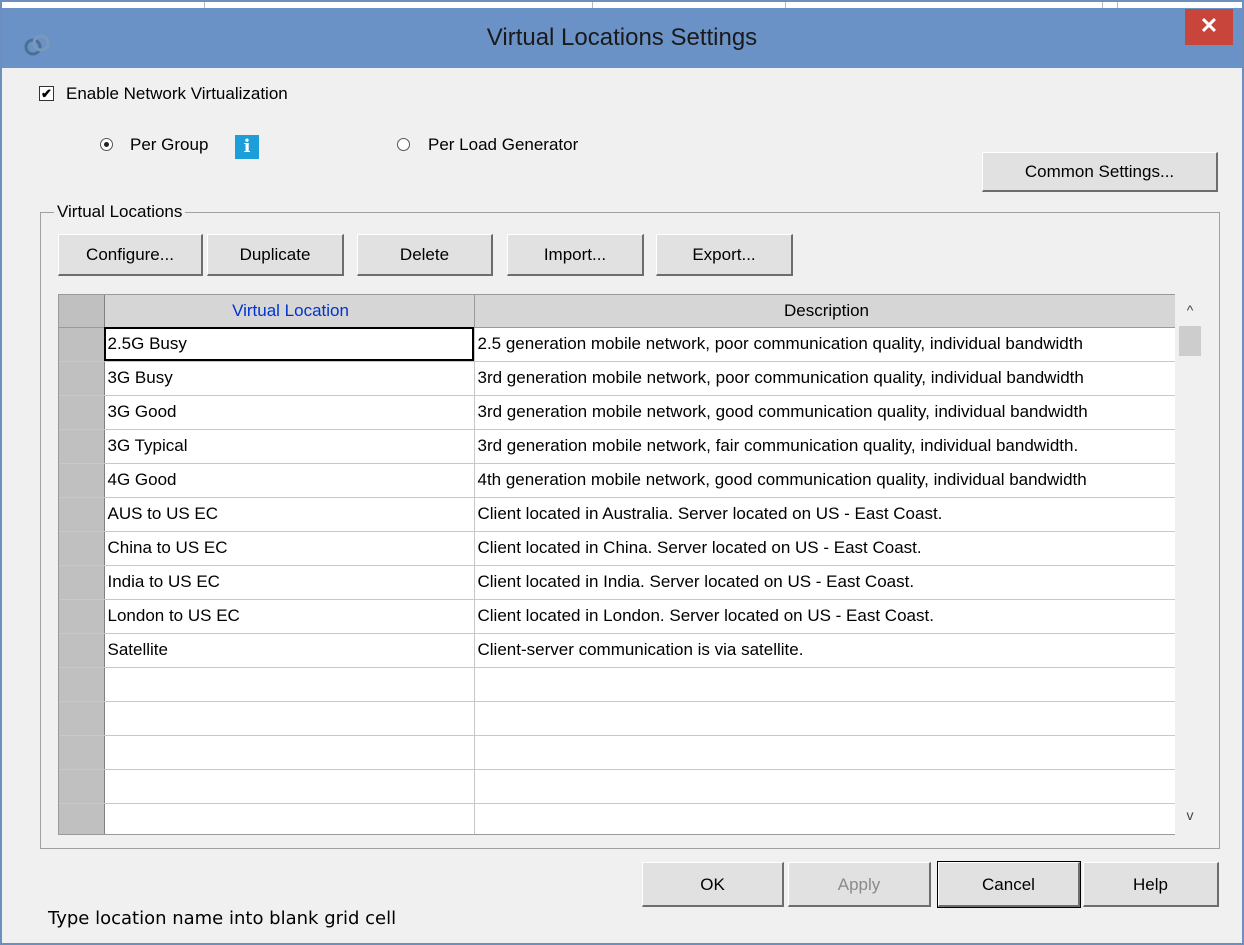 The height and width of the screenshot is (945, 1244). I want to click on per-group-label: Per Group, so click(169, 144).